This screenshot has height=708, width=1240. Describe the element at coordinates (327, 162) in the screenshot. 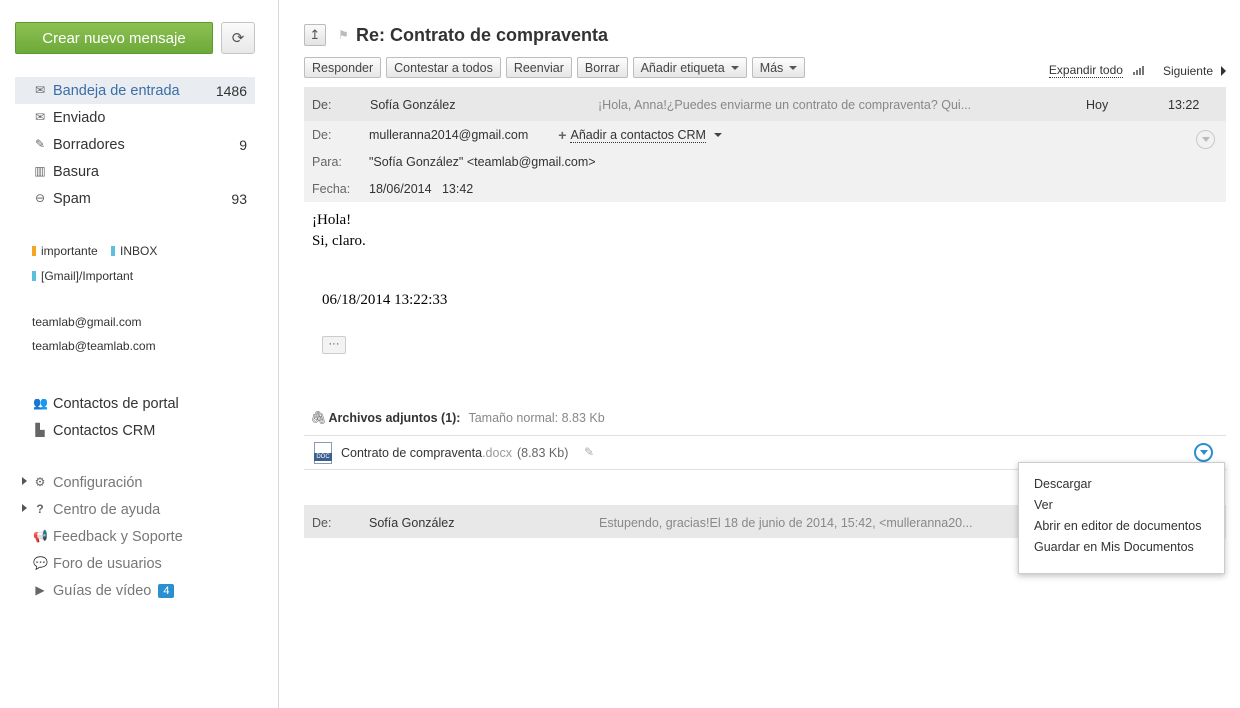

I see `to-label: Para:` at that location.